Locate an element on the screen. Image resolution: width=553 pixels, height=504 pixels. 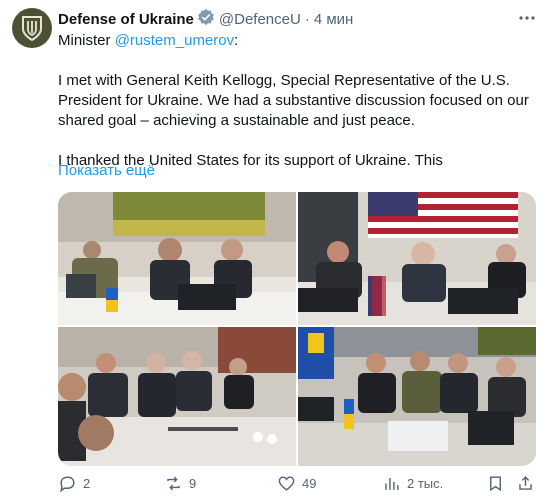
photo-2-image is located at coordinates (417, 258).